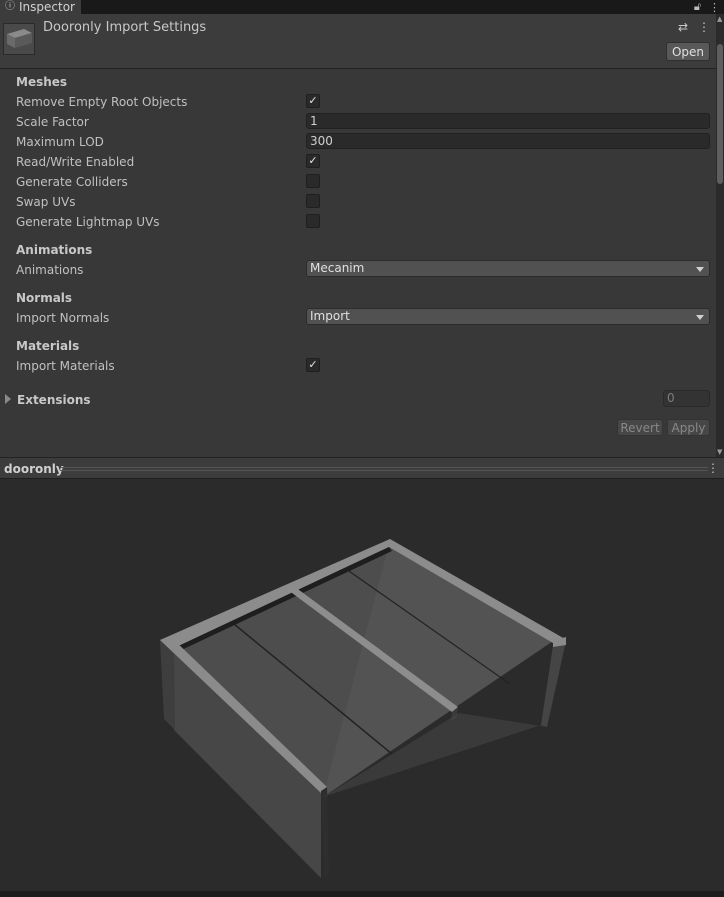  Describe the element at coordinates (48, 346) in the screenshot. I see `section-materials: Materials` at that location.